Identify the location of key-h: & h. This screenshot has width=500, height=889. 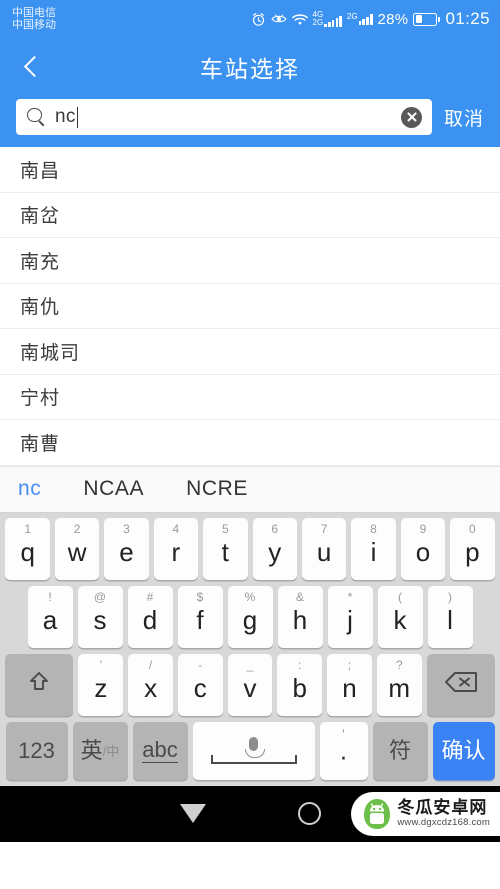
(300, 616).